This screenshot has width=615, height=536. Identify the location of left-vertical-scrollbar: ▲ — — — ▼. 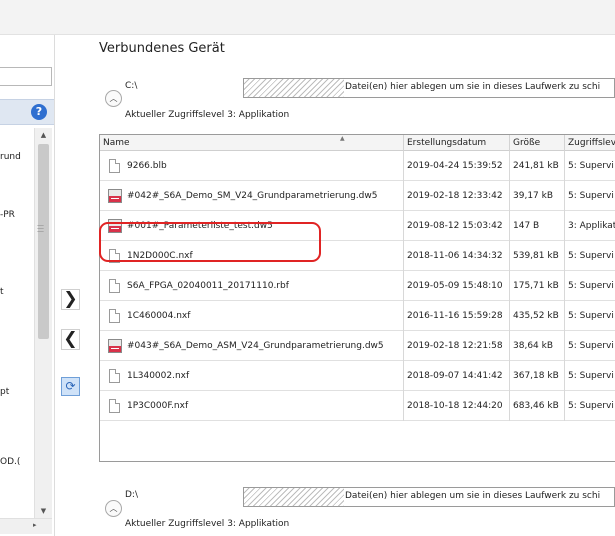
(43, 323).